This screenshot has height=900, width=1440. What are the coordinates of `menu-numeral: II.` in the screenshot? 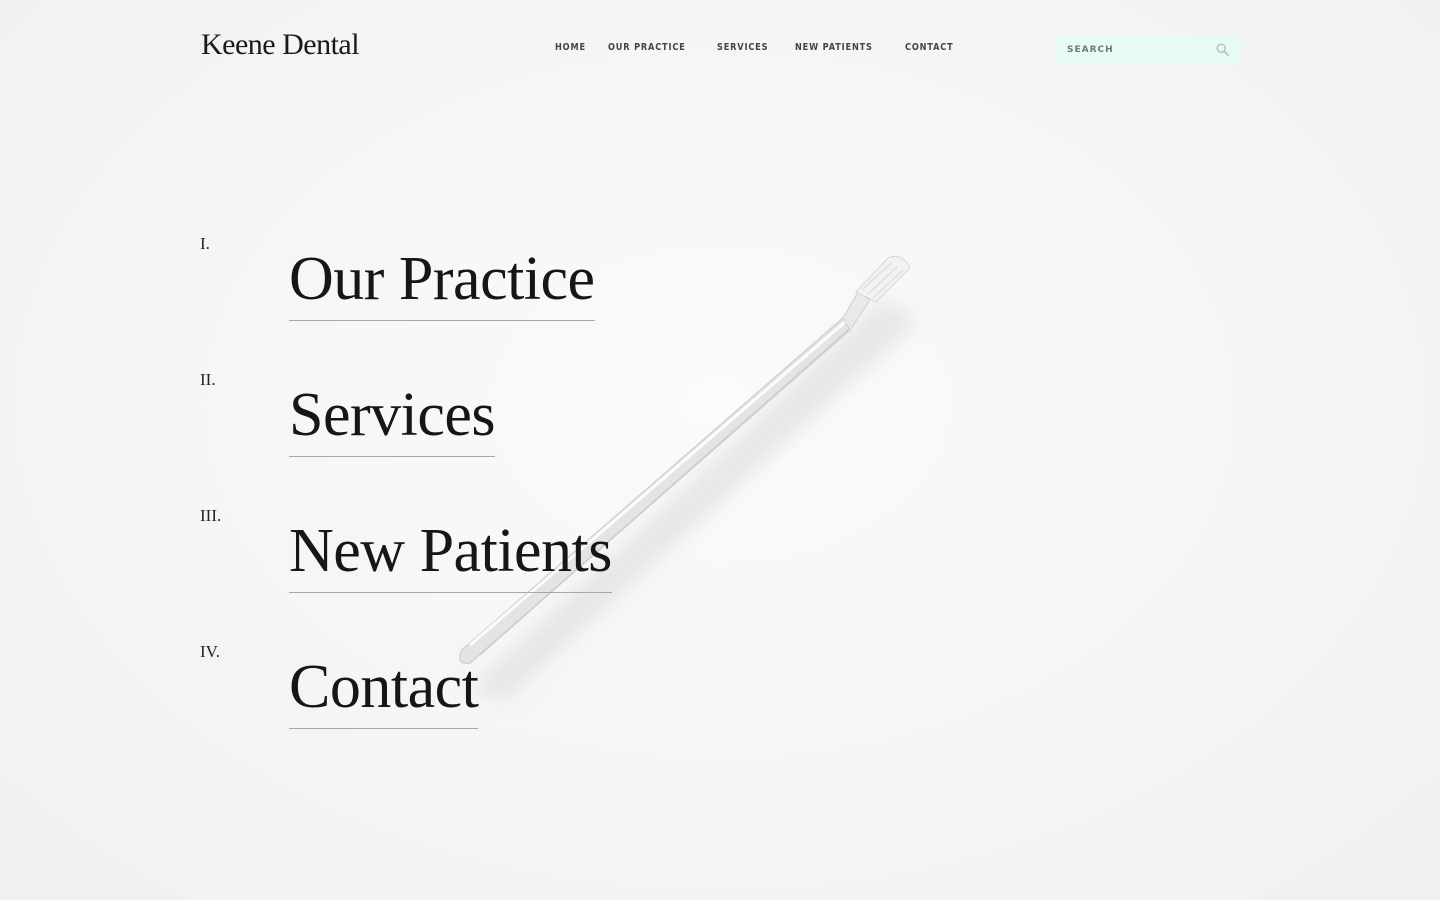 It's located at (208, 379).